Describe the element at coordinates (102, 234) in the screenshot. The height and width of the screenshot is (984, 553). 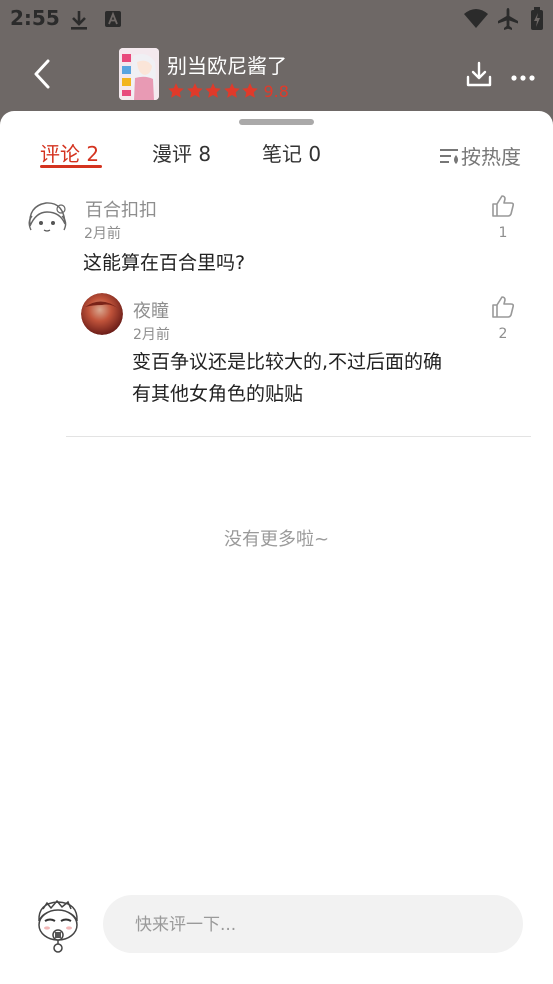
I see `comment-date: 2月前` at that location.